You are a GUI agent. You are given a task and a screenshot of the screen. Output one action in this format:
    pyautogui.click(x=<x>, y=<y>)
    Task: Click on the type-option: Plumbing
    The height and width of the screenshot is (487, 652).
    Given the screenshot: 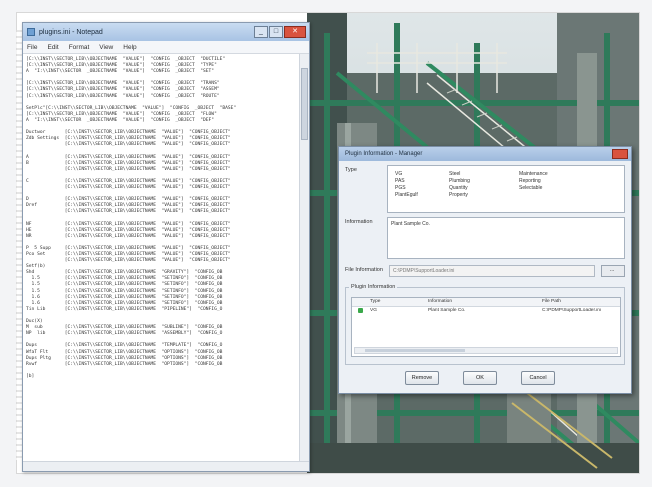 What is the action you would take?
    pyautogui.click(x=459, y=181)
    